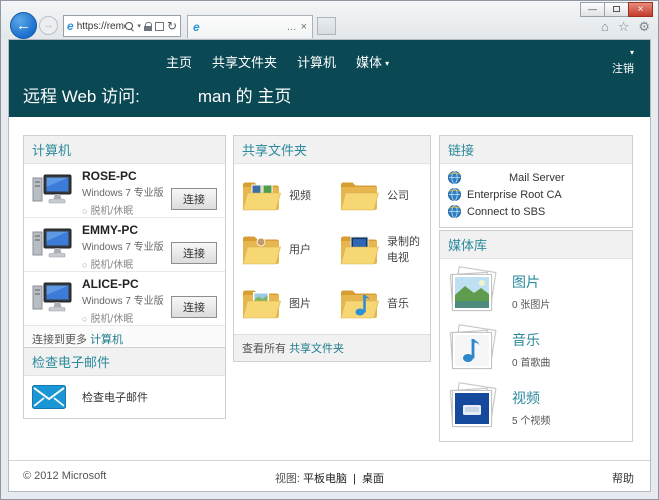 This screenshot has height=500, width=659. I want to click on home-icon: ⌂, so click(605, 26).